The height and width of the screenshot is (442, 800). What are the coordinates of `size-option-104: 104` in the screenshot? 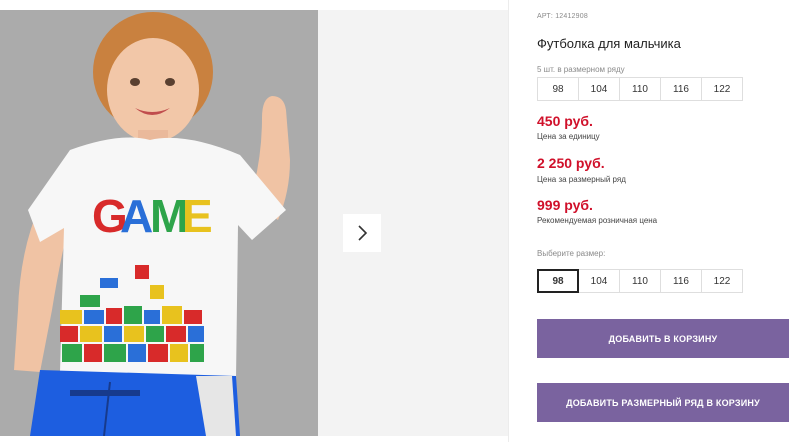 It's located at (599, 281).